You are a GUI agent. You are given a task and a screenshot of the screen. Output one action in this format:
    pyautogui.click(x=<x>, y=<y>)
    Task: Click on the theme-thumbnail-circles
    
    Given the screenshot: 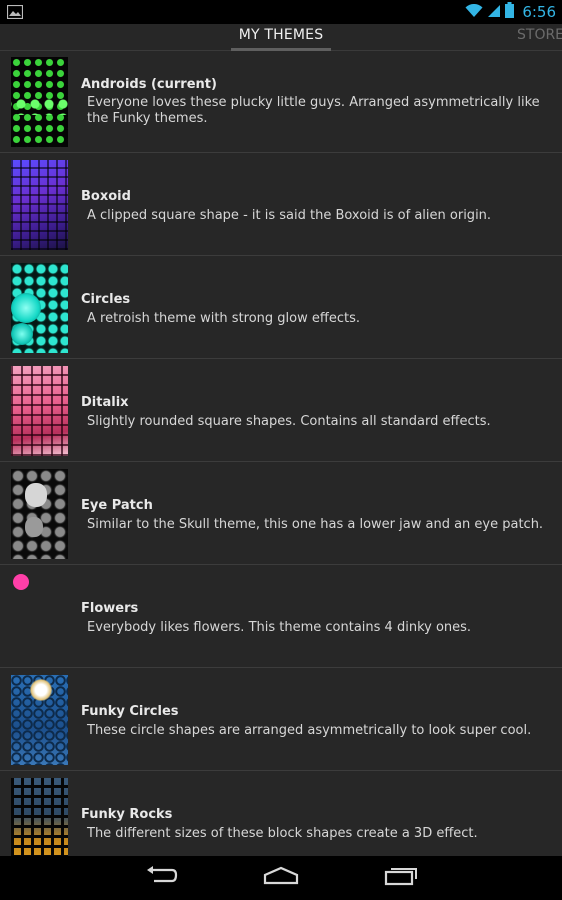 What is the action you would take?
    pyautogui.click(x=39, y=308)
    